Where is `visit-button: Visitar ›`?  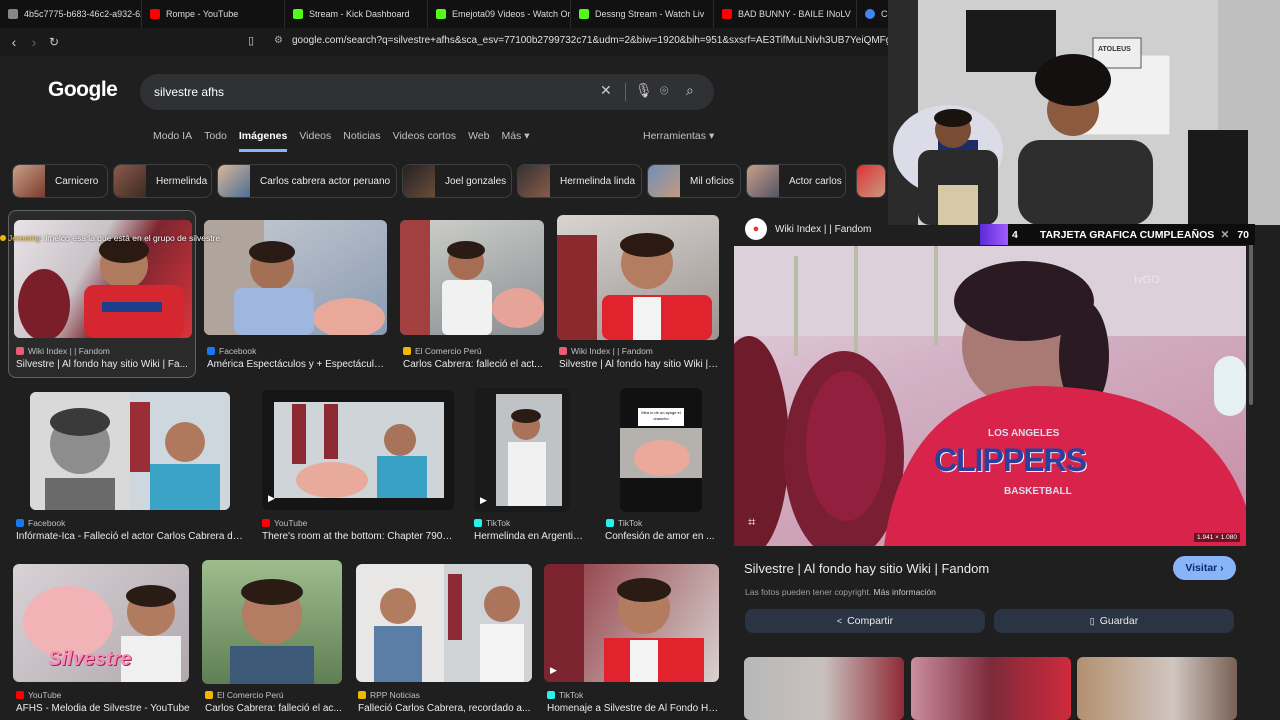 visit-button: Visitar › is located at coordinates (1204, 568).